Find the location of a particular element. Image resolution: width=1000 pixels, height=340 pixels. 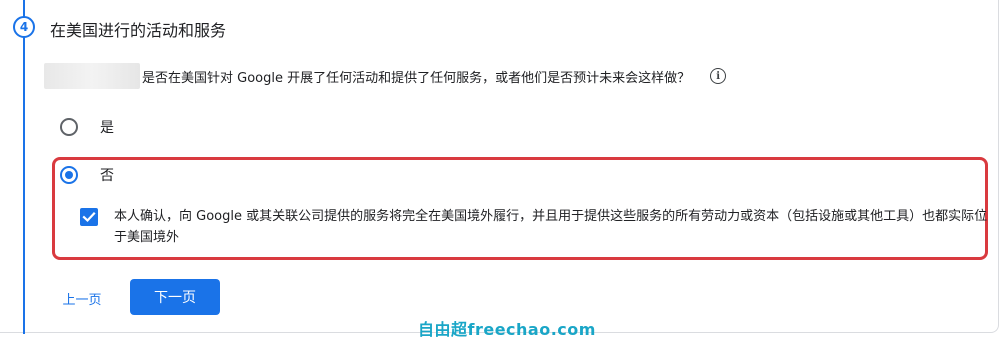

radio-button-no is located at coordinates (69, 175).